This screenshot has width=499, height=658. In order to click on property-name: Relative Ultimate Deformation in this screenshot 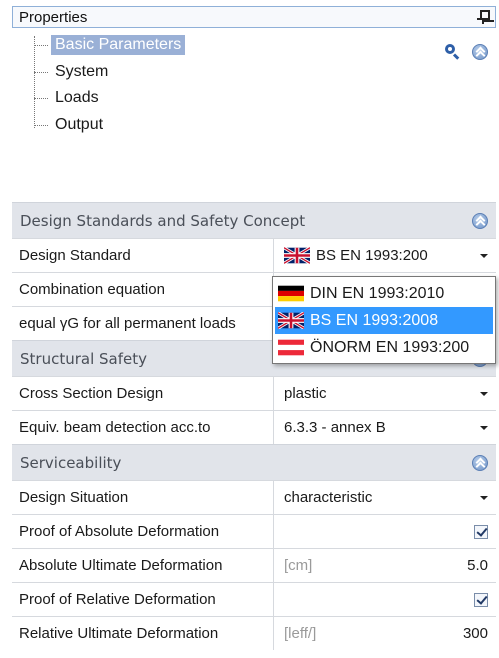, I will do `click(143, 633)`.